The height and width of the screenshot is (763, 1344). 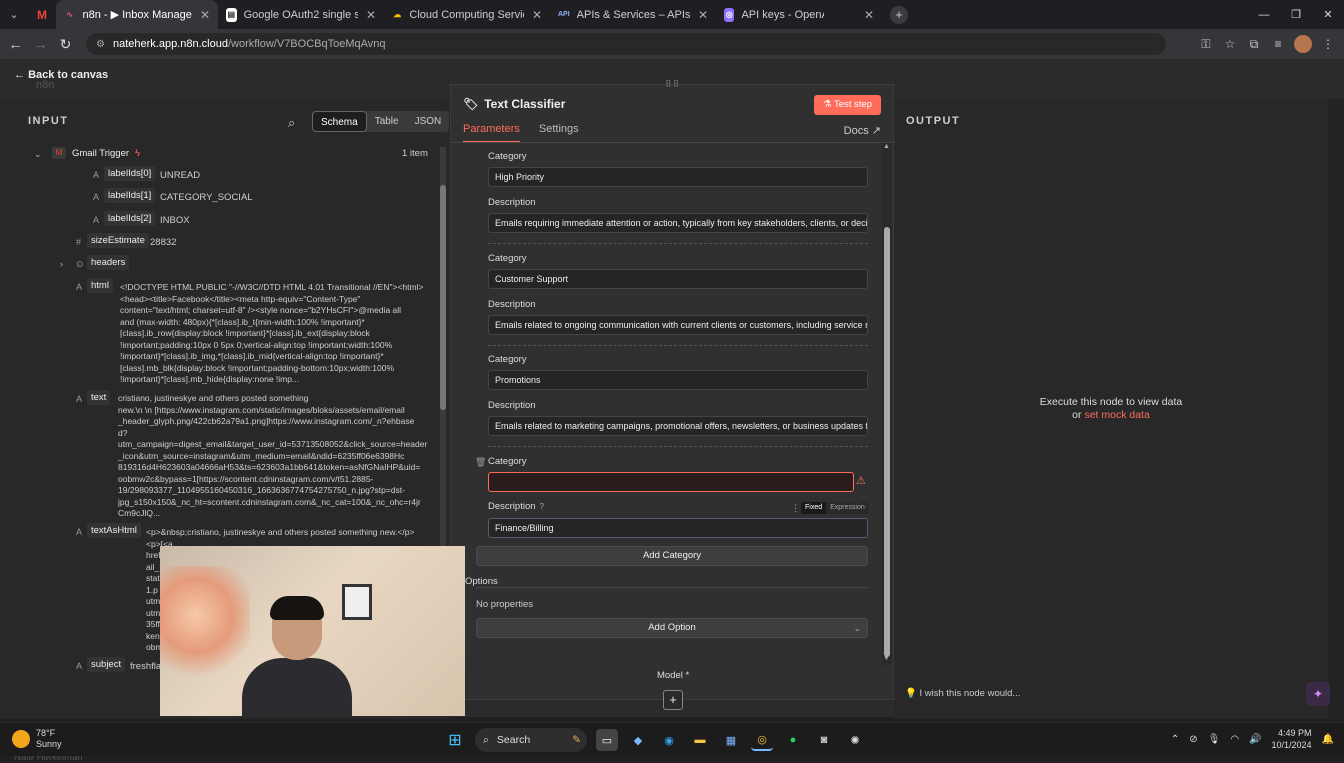 What do you see at coordinates (669, 740) in the screenshot?
I see `edge-icon: ◉` at bounding box center [669, 740].